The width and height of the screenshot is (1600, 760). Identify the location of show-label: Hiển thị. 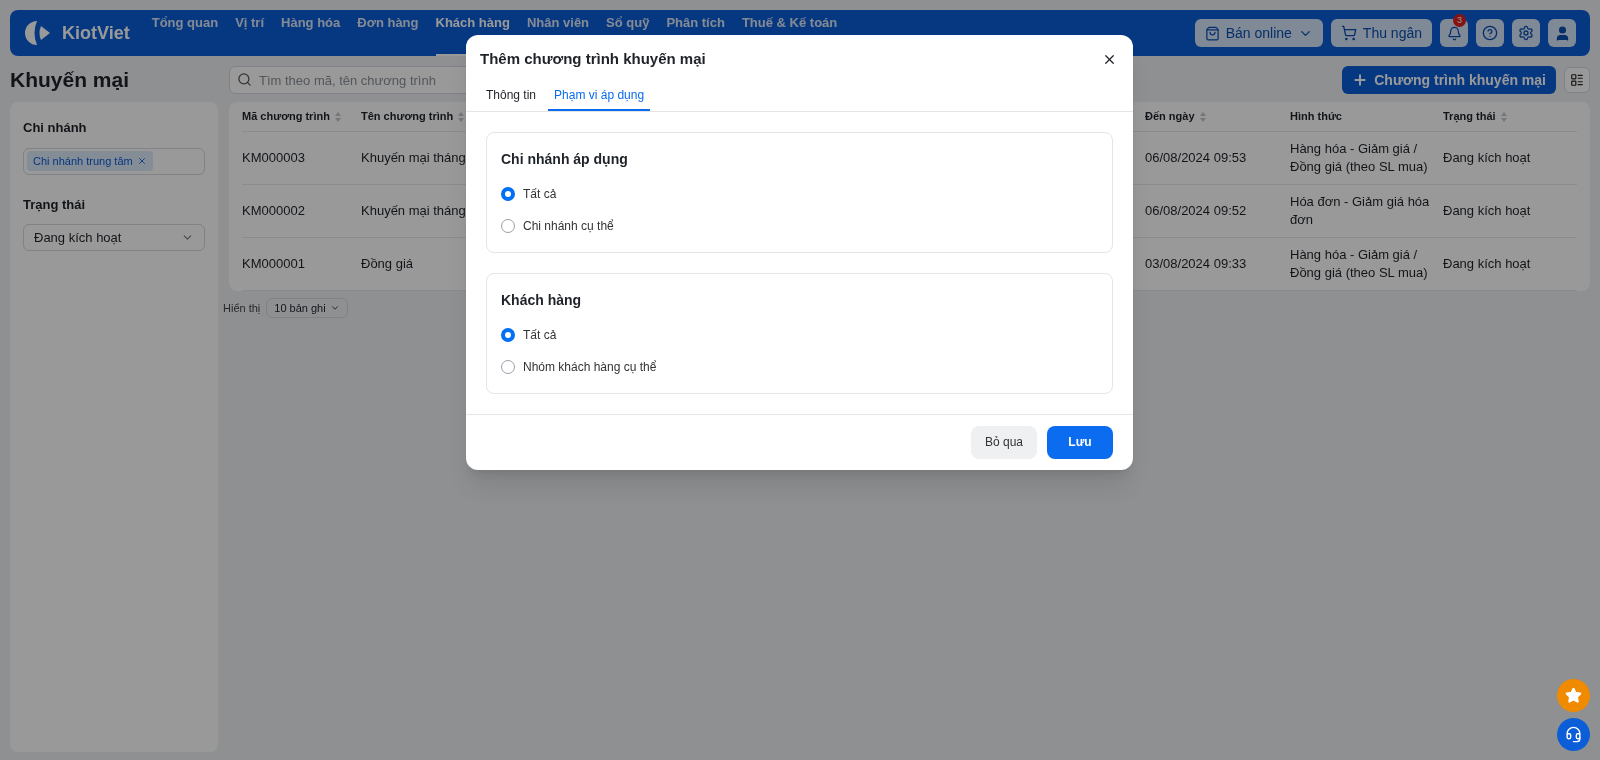
(242, 308).